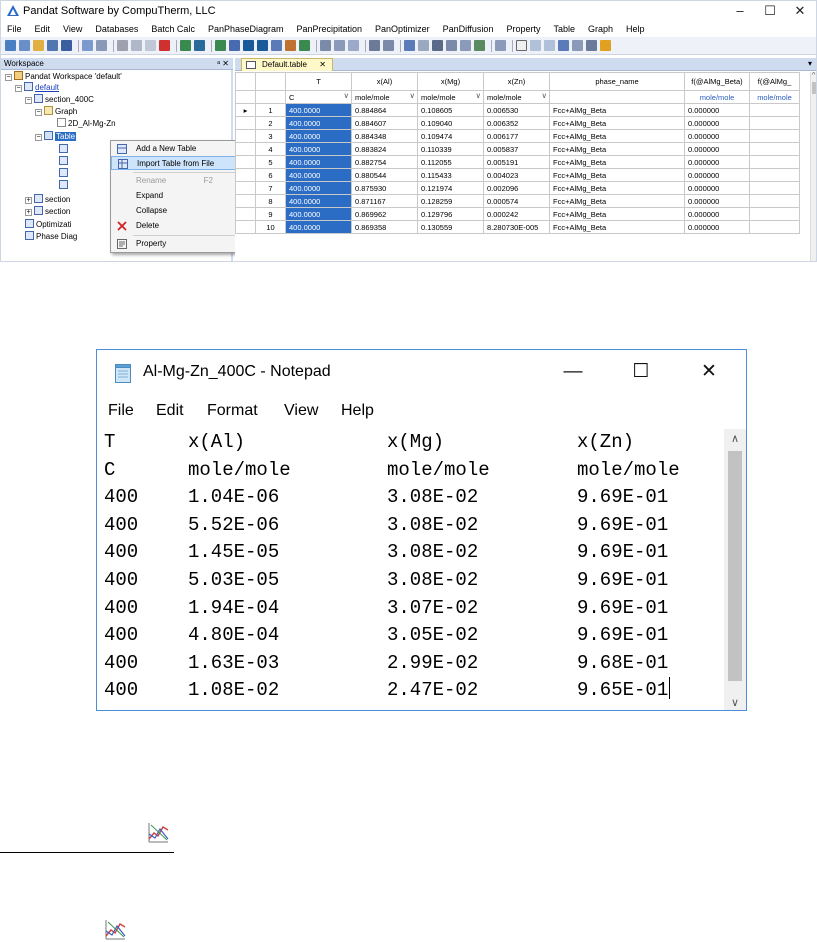 This screenshot has width=817, height=942. Describe the element at coordinates (813, 166) in the screenshot. I see `vertical-scrollbar: ^` at that location.